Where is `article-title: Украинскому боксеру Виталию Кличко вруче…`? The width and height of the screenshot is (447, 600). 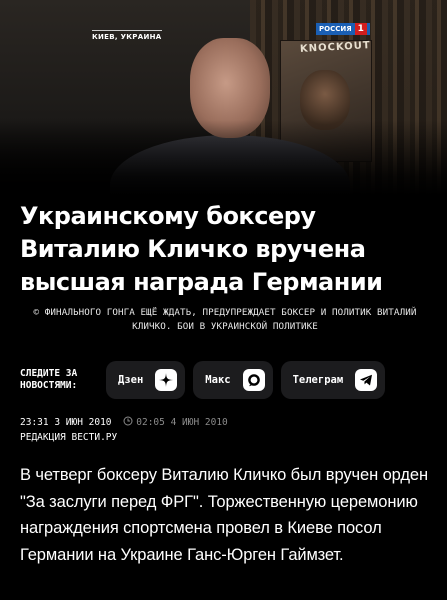
article-title: Украинскому боксеру Виталию Кличко вруче… is located at coordinates (201, 249).